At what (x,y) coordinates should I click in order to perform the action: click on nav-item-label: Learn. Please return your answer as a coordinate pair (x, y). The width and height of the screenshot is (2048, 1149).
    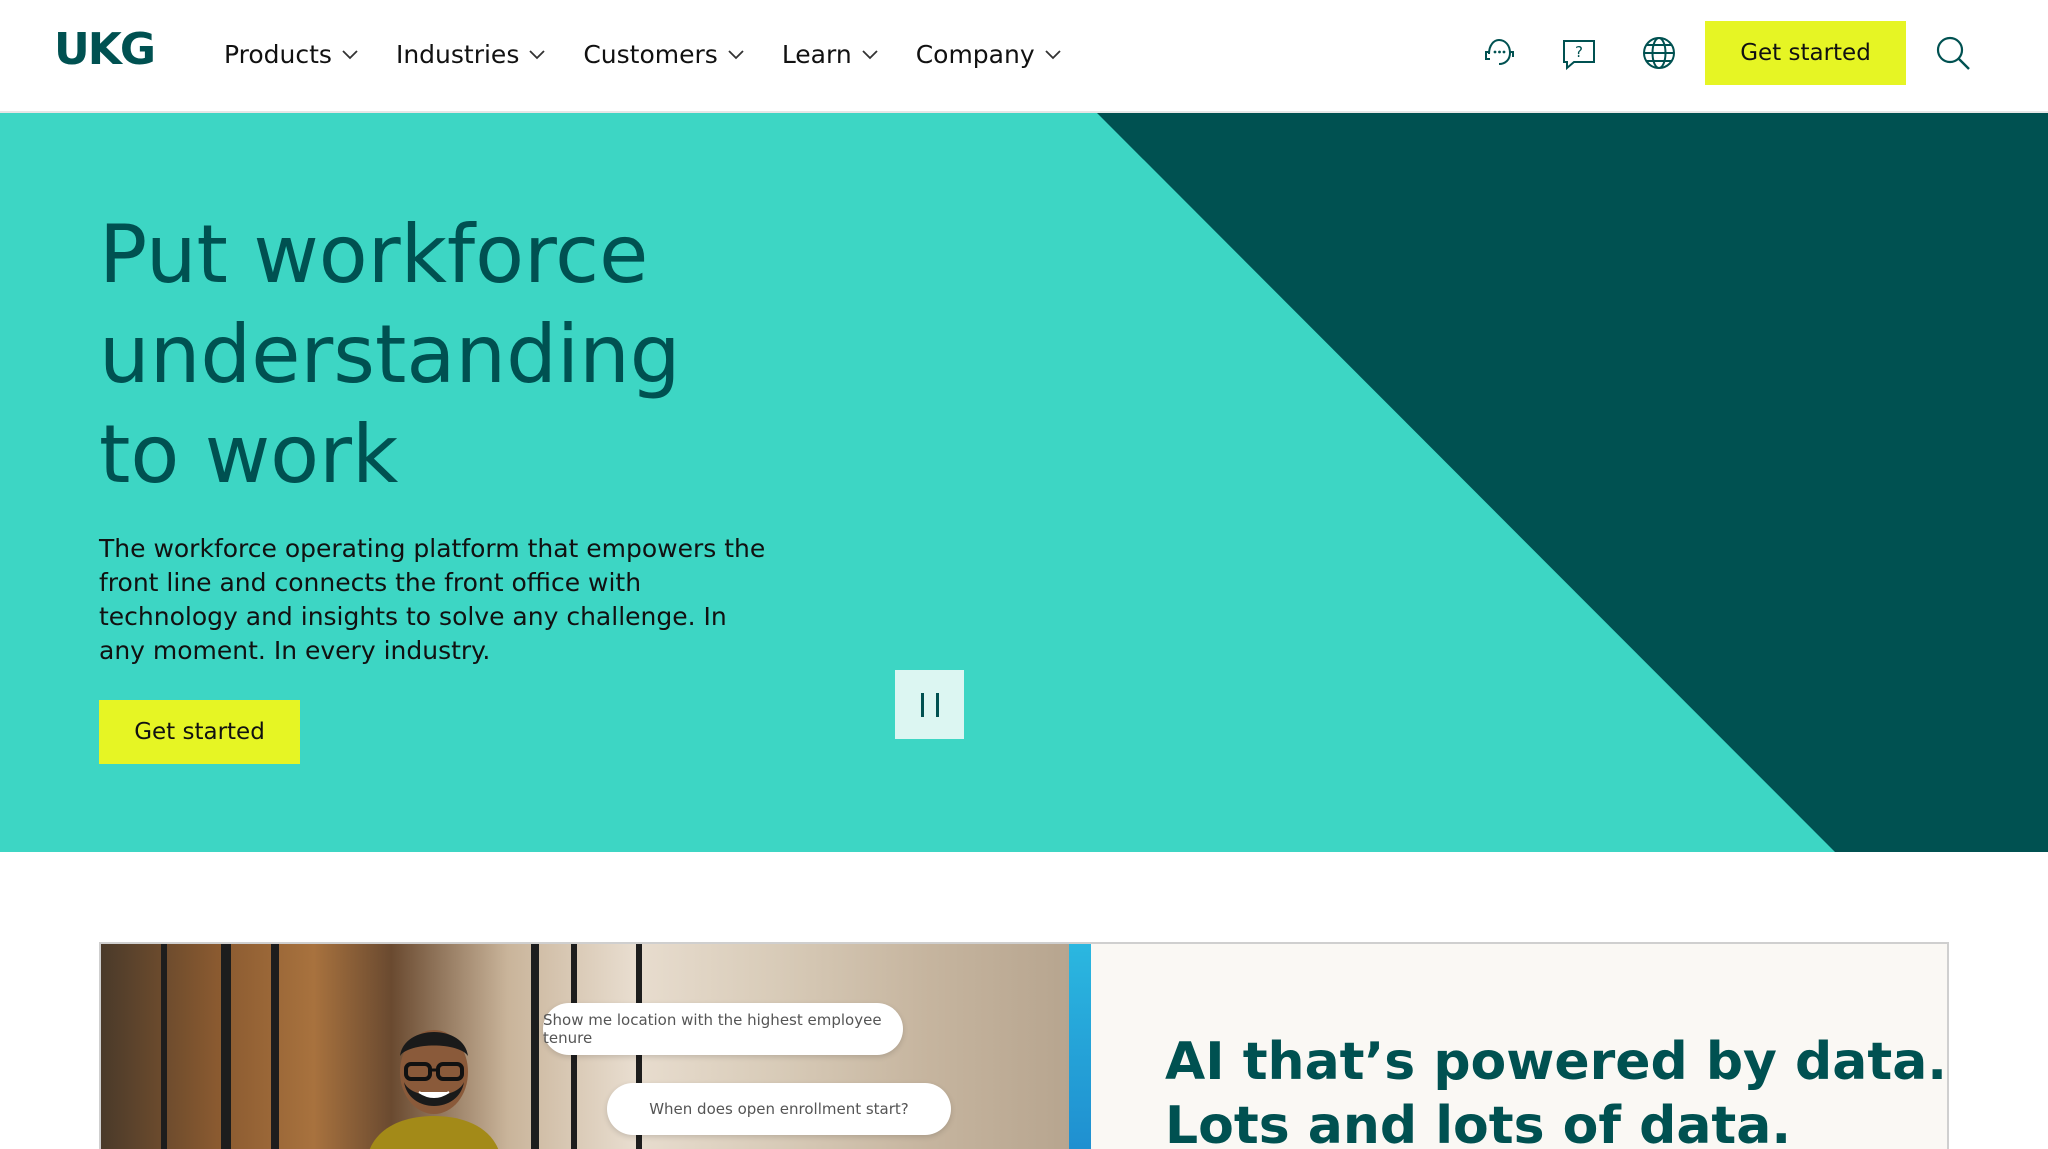
    Looking at the image, I should click on (816, 54).